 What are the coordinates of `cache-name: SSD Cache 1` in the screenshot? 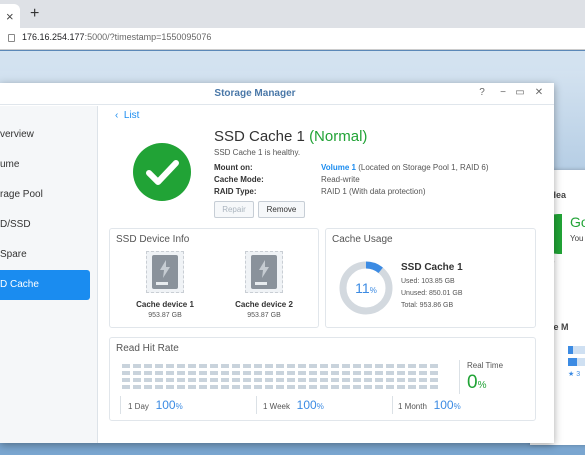 It's located at (259, 136).